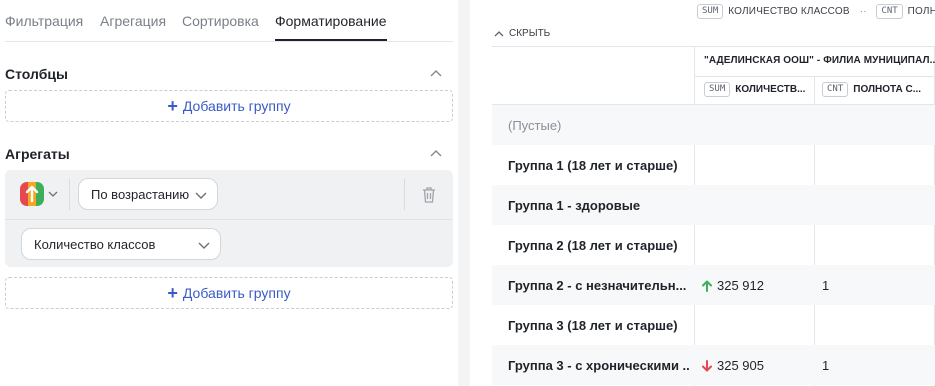 This screenshot has height=386, width=935. What do you see at coordinates (707, 365) in the screenshot?
I see `arrow-down-icon` at bounding box center [707, 365].